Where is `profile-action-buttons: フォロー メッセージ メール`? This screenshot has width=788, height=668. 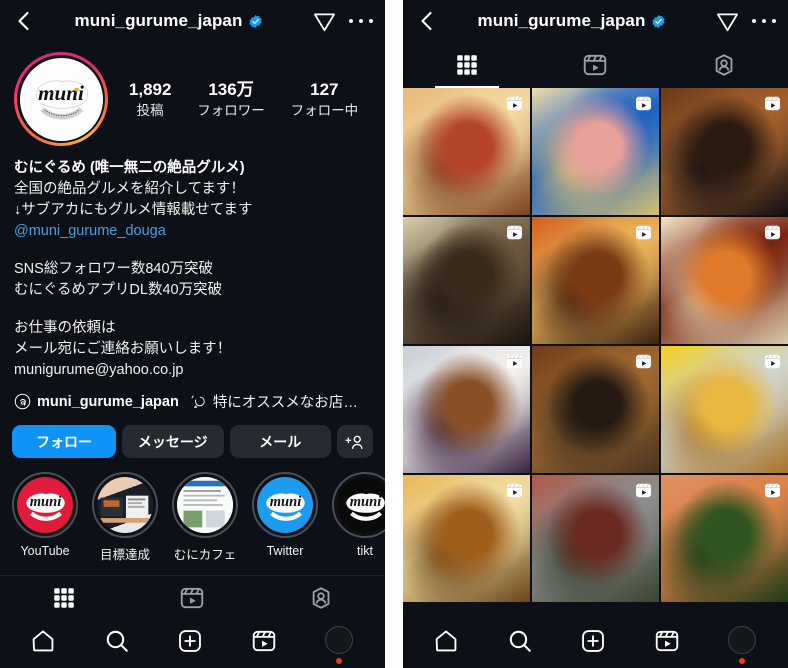 profile-action-buttons: フォロー メッセージ メール is located at coordinates (192, 435).